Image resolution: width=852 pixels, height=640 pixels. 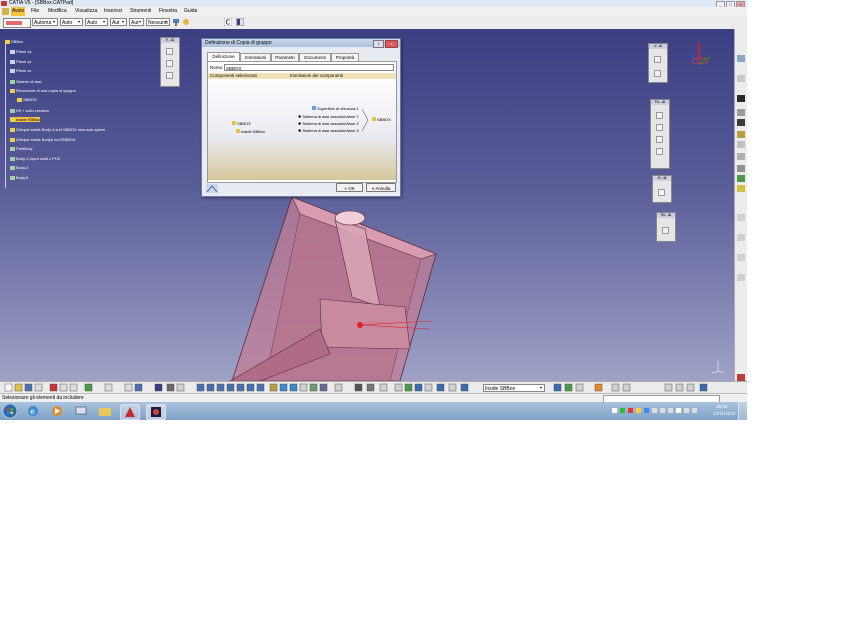 I want to click on right-item: ✱Sistema di assi assoluto\Asse Y, so click(x=328, y=116).